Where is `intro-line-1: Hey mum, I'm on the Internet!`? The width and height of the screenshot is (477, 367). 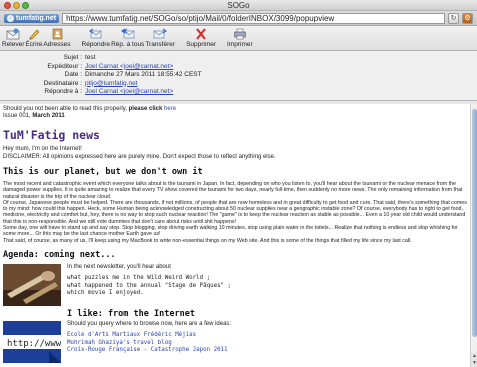
intro-line-1: Hey mum, I'm on the Internet! is located at coordinates (42, 149).